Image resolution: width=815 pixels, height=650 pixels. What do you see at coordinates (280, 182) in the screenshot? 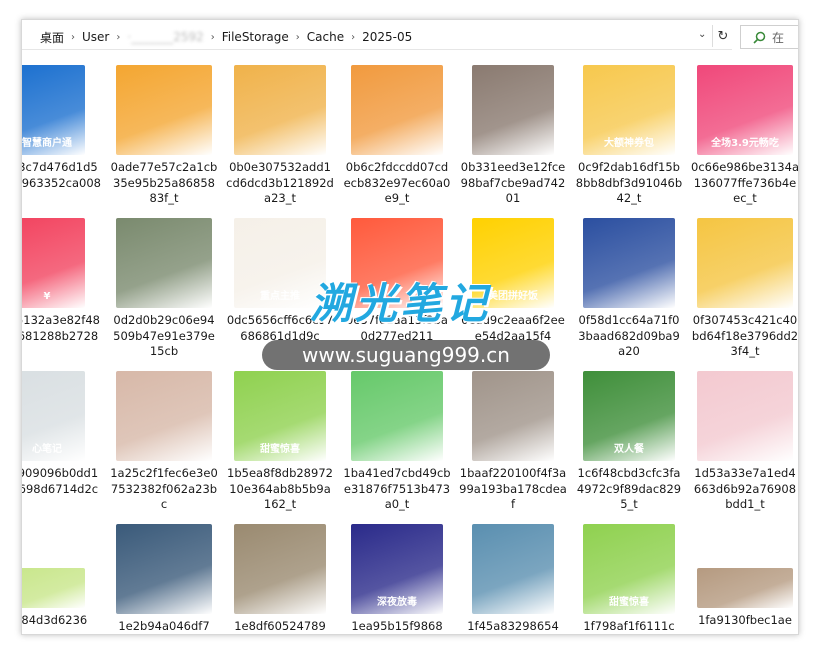
I see `file-name: 0b0e307532add1cd6dcd3b121892da23_t` at bounding box center [280, 182].